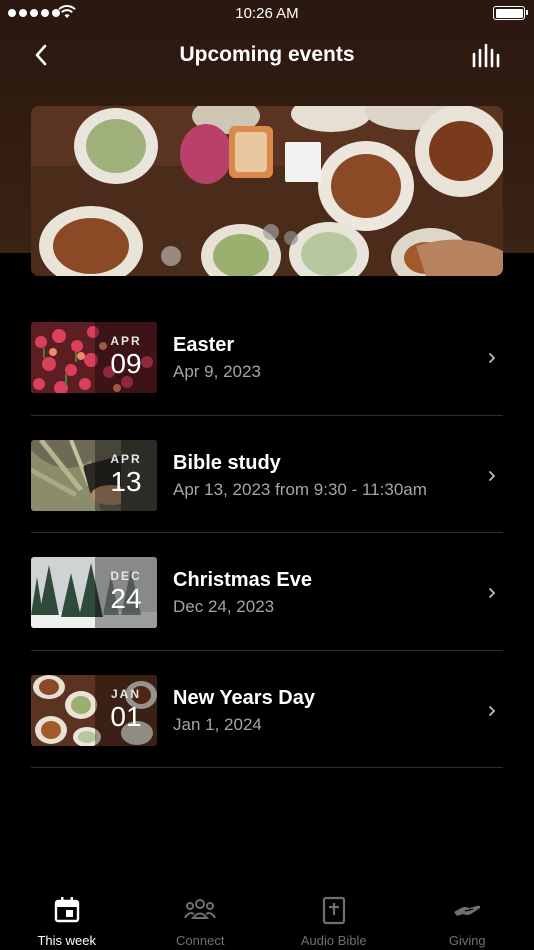 The width and height of the screenshot is (534, 950). What do you see at coordinates (204, 345) in the screenshot?
I see `event-title: Easter` at bounding box center [204, 345].